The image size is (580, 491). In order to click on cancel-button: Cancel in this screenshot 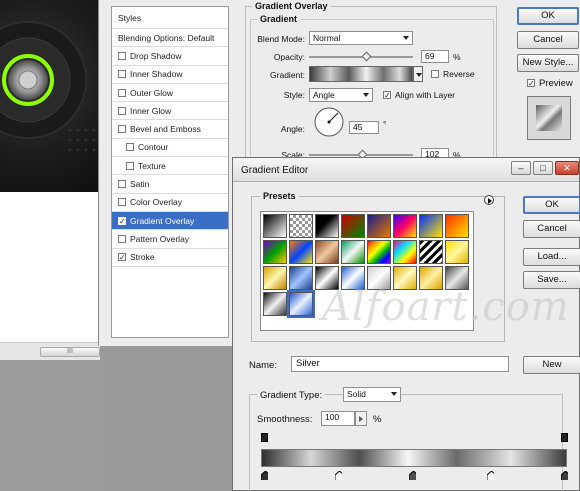, I will do `click(548, 40)`.